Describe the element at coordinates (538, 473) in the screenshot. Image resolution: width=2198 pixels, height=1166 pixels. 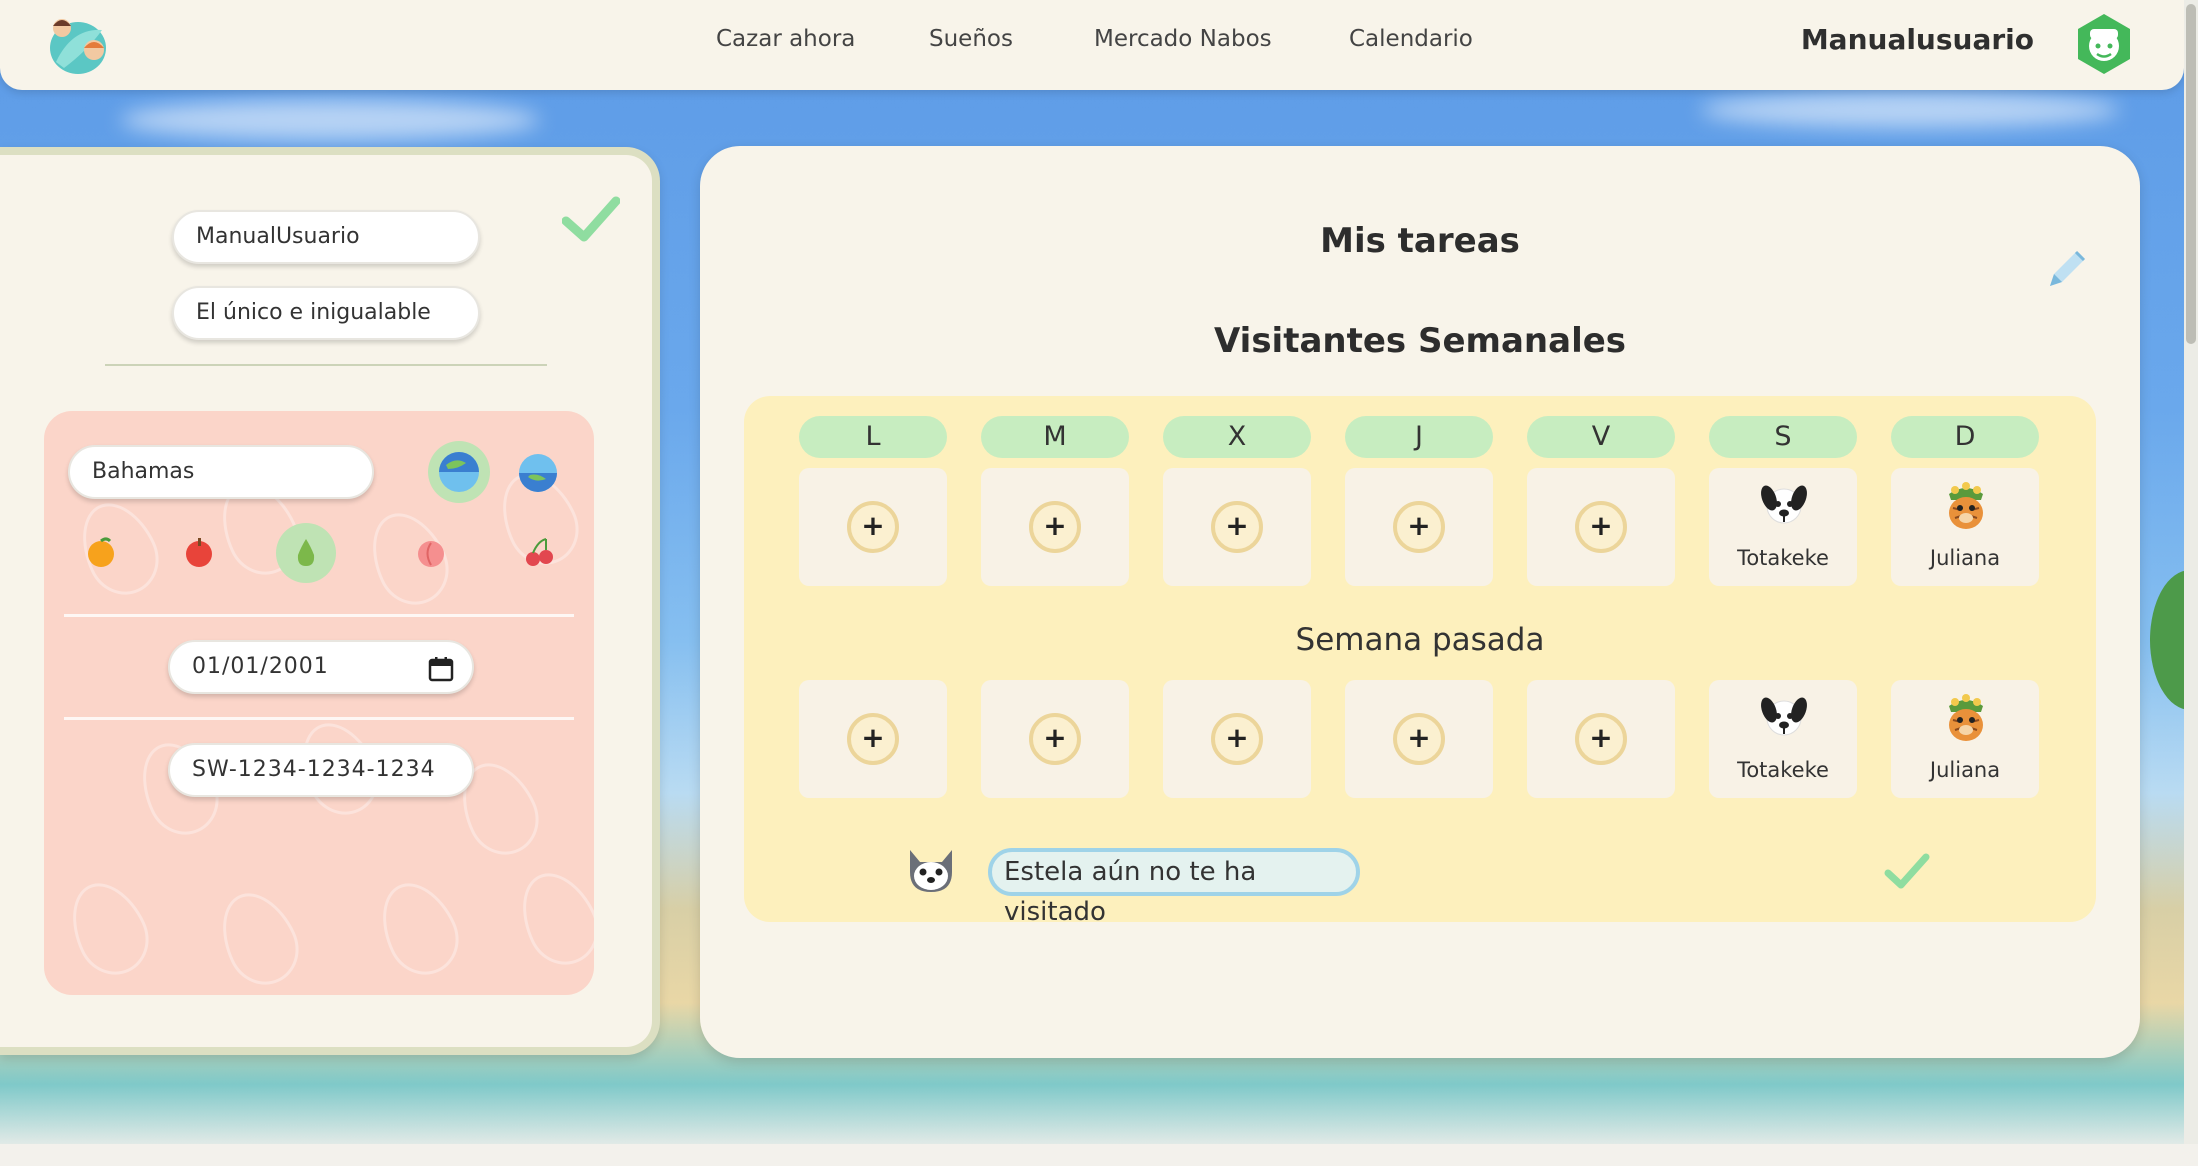
I see `hemisphere-south-icon` at that location.